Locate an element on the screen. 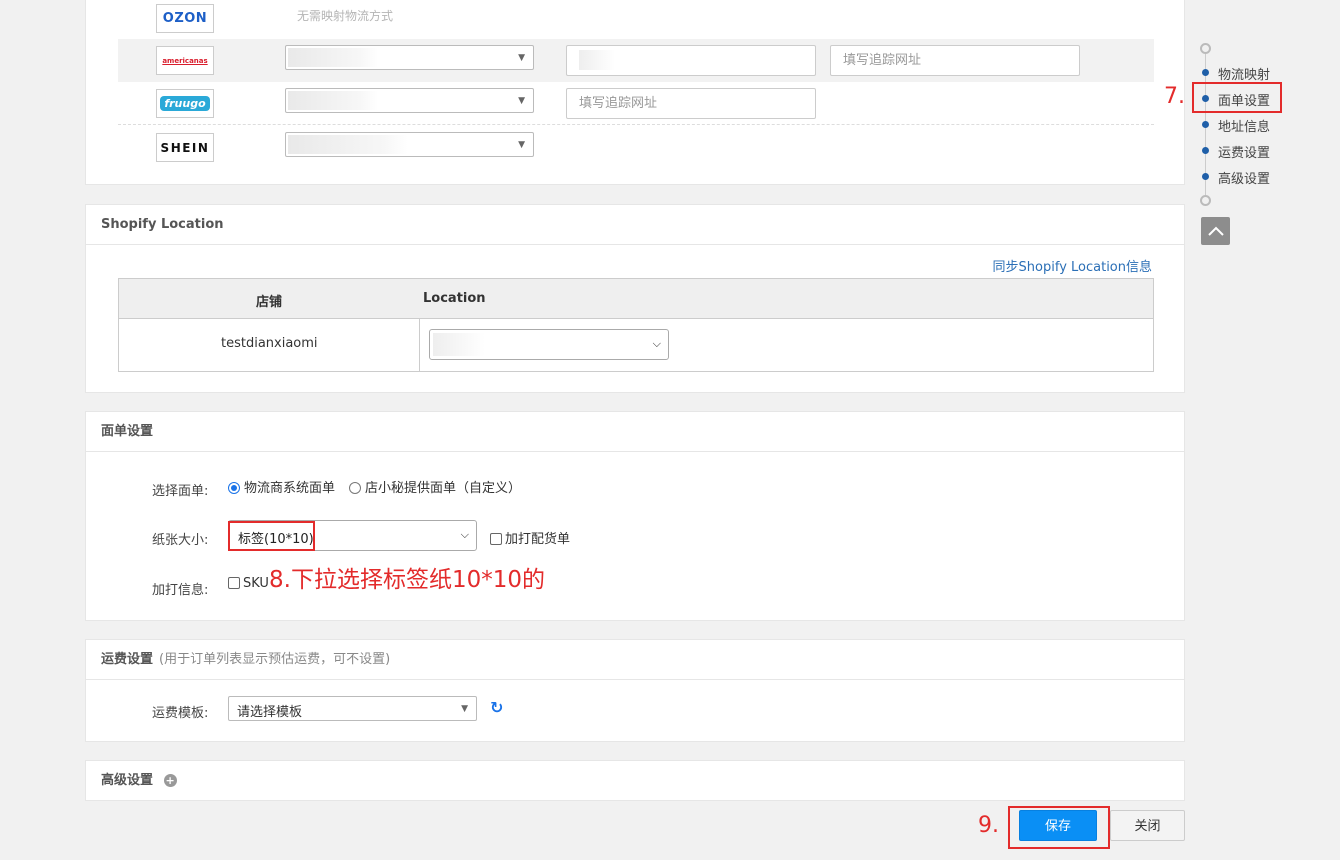 The image size is (1340, 860). annotation-box-nav is located at coordinates (1237, 97).